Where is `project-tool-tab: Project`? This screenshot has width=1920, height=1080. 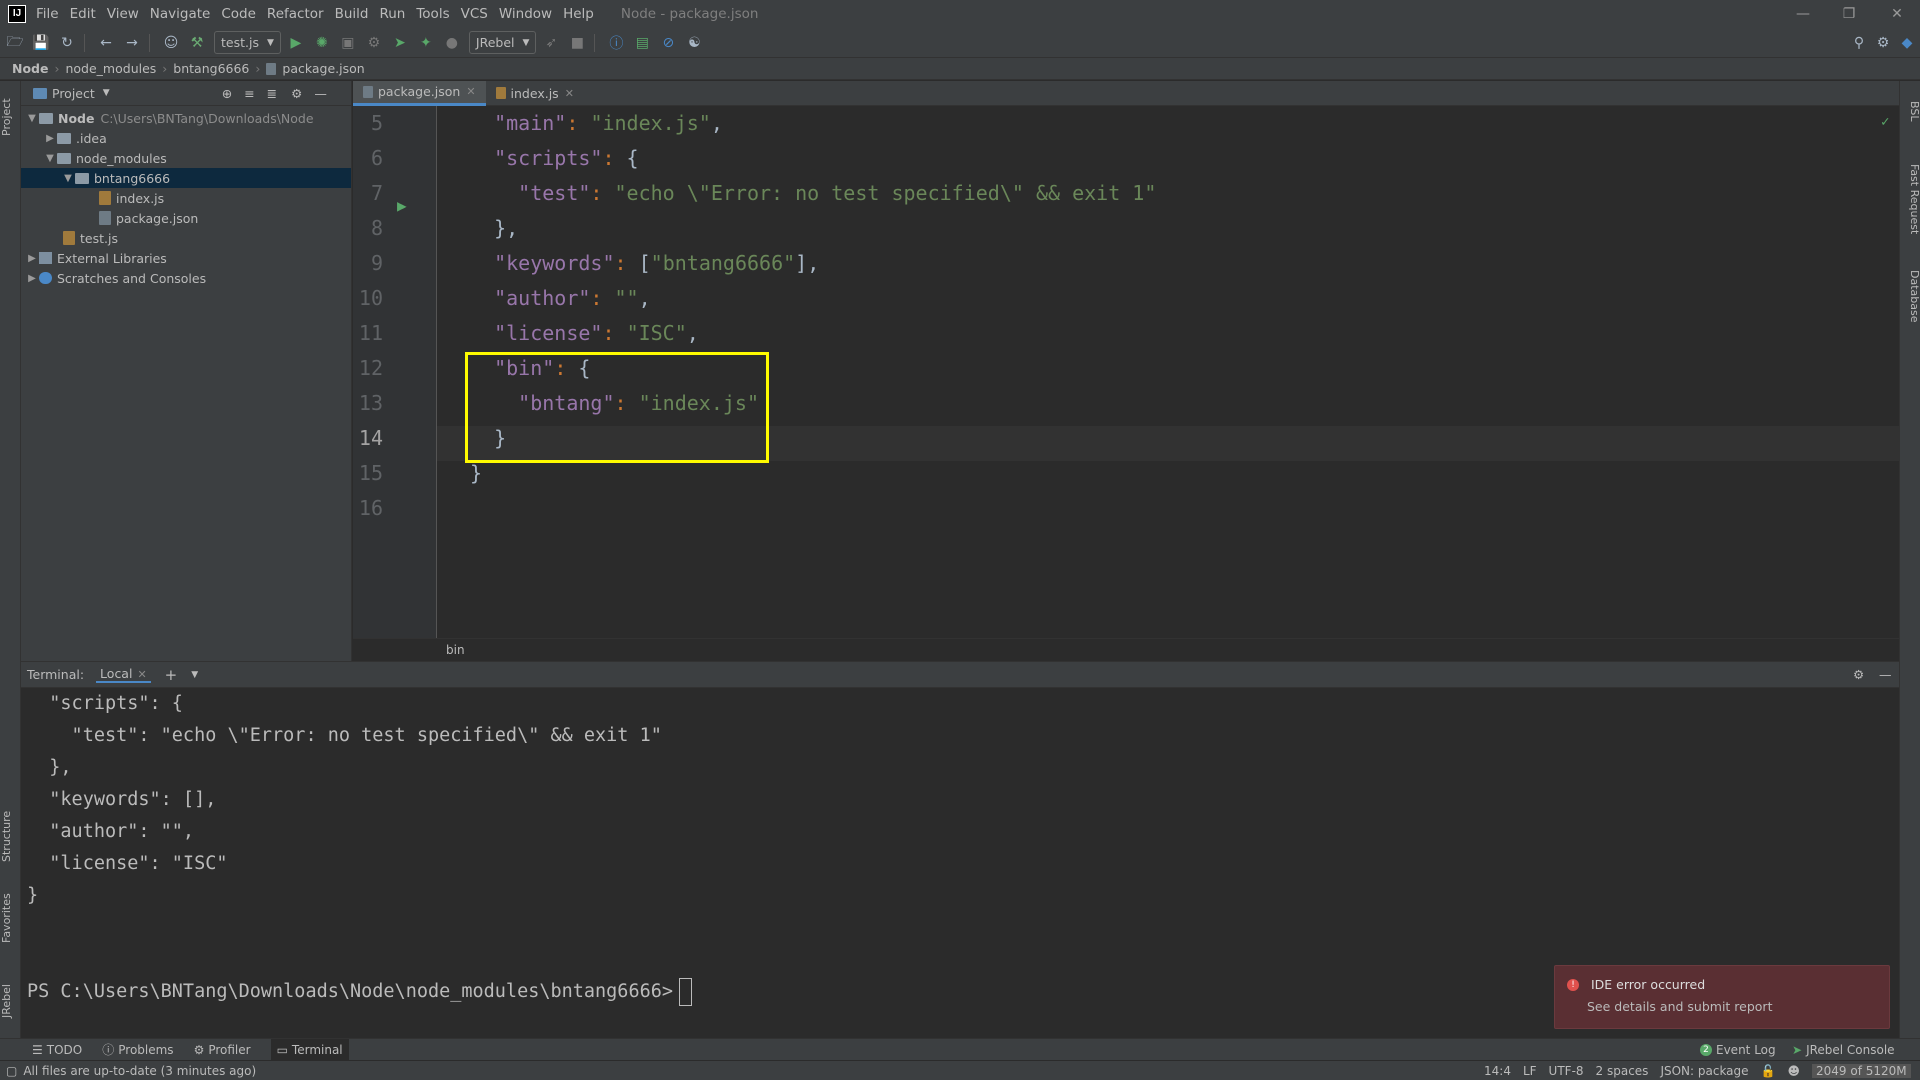
project-tool-tab: Project is located at coordinates (10, 117).